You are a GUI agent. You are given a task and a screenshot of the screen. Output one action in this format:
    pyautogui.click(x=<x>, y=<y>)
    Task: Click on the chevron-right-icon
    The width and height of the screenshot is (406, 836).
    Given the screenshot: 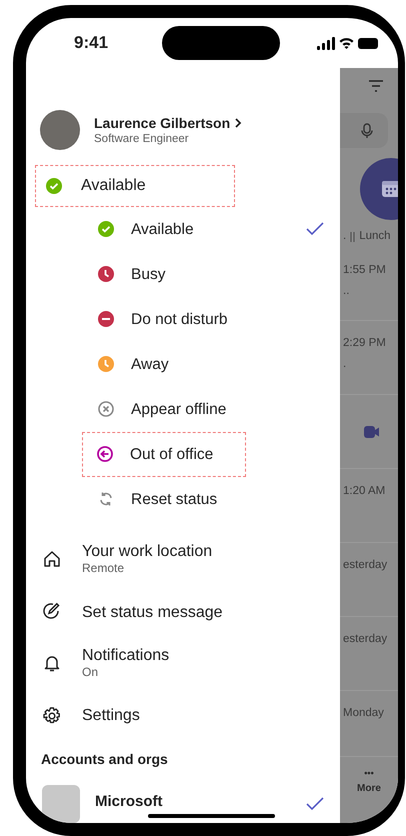 What is the action you would take?
    pyautogui.click(x=238, y=123)
    